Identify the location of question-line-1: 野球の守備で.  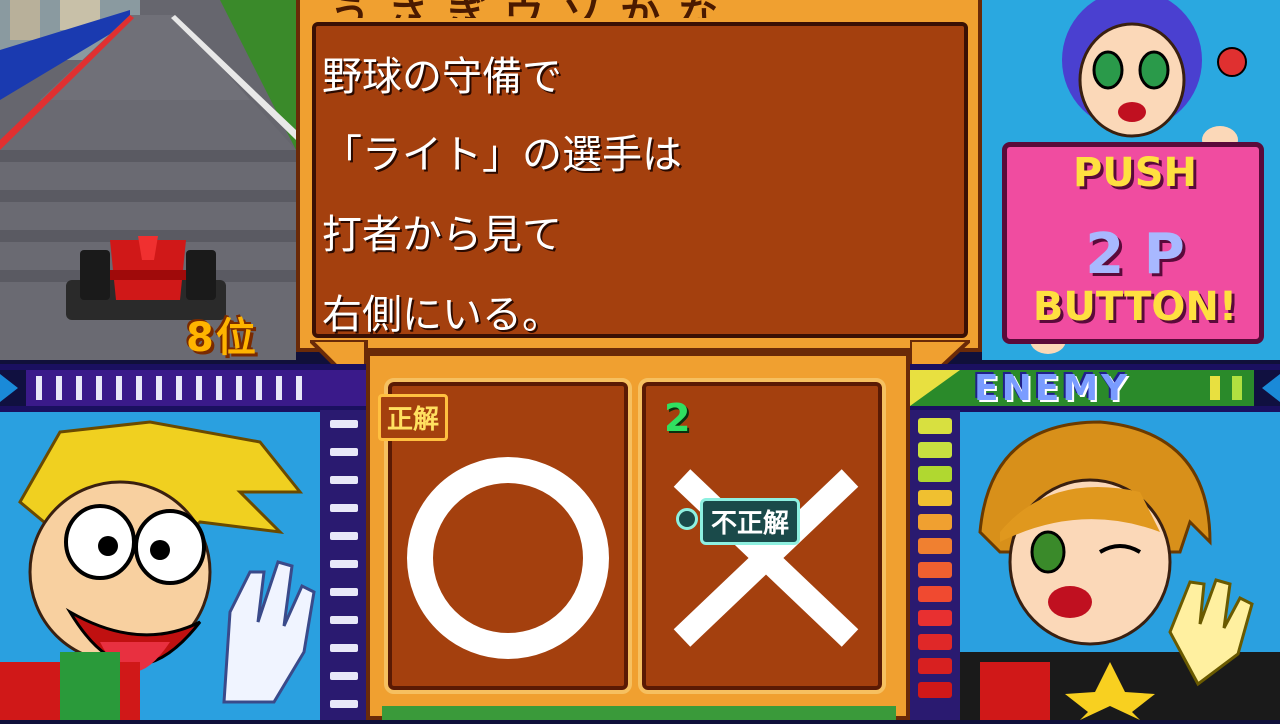
(442, 77).